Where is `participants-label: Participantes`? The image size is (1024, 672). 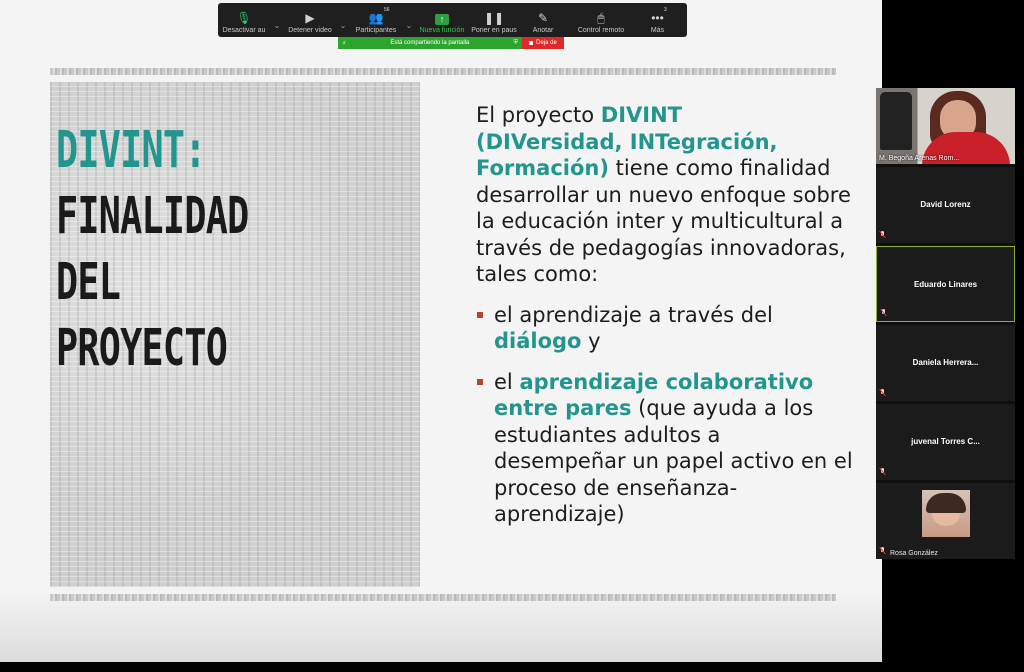 participants-label: Participantes is located at coordinates (376, 30).